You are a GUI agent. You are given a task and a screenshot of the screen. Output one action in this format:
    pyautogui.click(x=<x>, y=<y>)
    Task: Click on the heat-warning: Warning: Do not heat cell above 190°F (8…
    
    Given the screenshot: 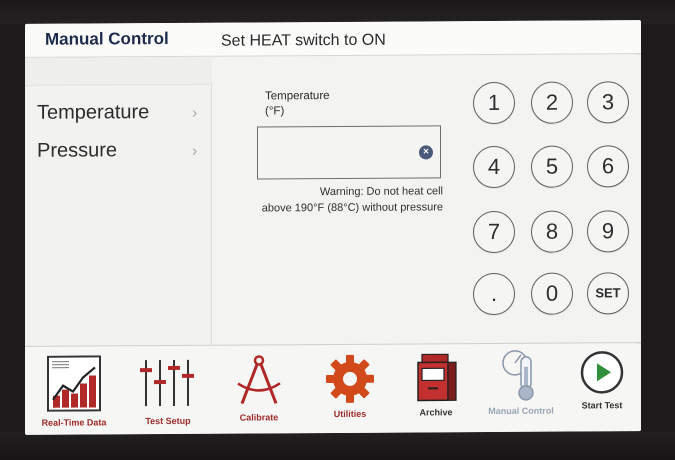 What is the action you would take?
    pyautogui.click(x=345, y=199)
    